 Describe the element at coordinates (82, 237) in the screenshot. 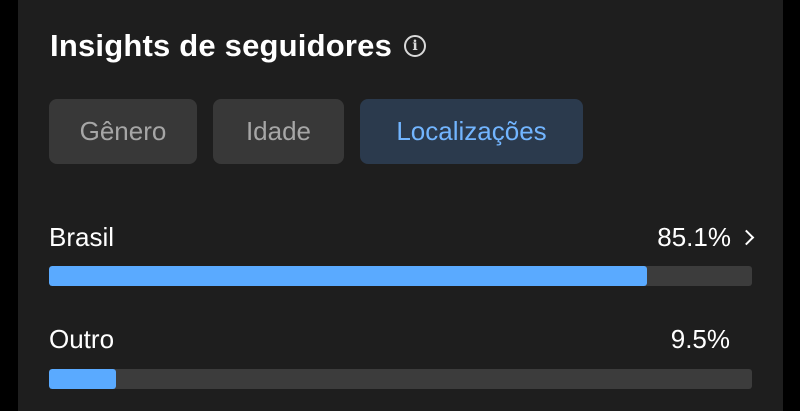

I see `location-label: Brasil` at that location.